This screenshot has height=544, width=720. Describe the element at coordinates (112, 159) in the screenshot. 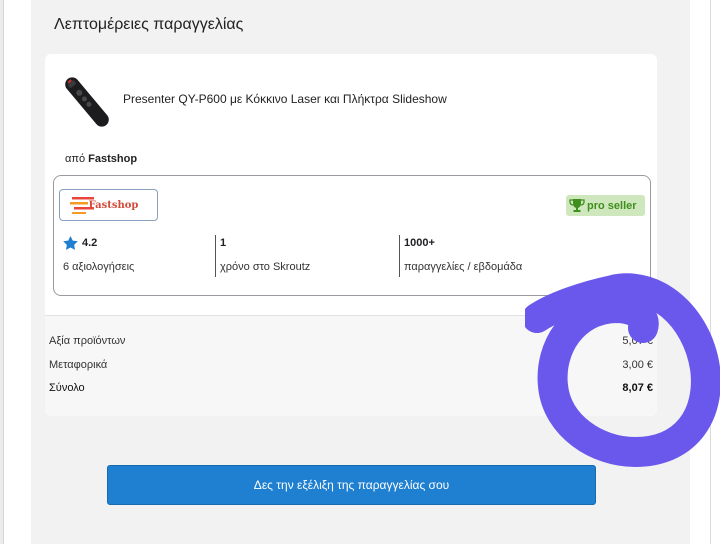

I see `seller-name: Fastshop` at that location.